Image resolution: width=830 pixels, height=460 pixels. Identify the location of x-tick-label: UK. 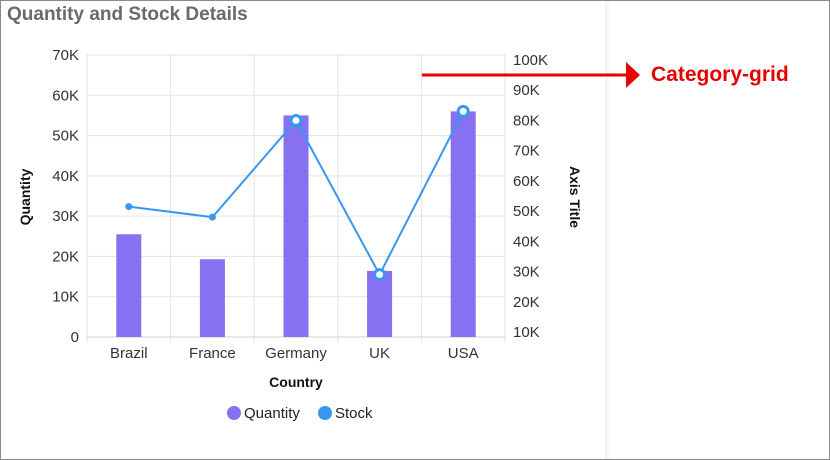
(379, 353).